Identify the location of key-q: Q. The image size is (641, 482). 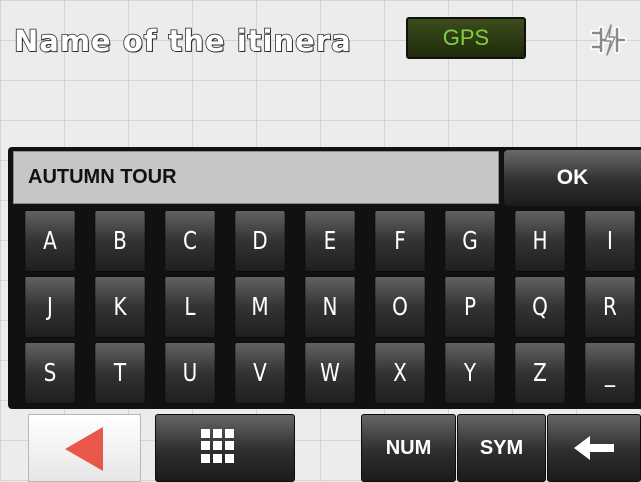
(540, 307).